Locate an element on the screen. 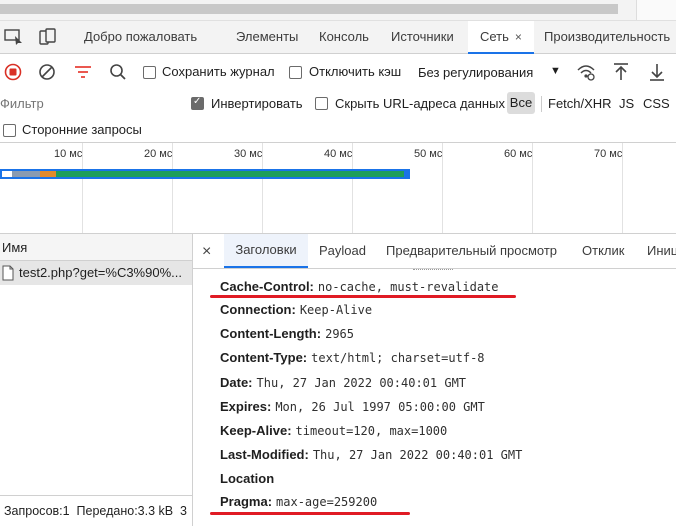 The height and width of the screenshot is (527, 676). tab-headers: Заголовки is located at coordinates (266, 251).